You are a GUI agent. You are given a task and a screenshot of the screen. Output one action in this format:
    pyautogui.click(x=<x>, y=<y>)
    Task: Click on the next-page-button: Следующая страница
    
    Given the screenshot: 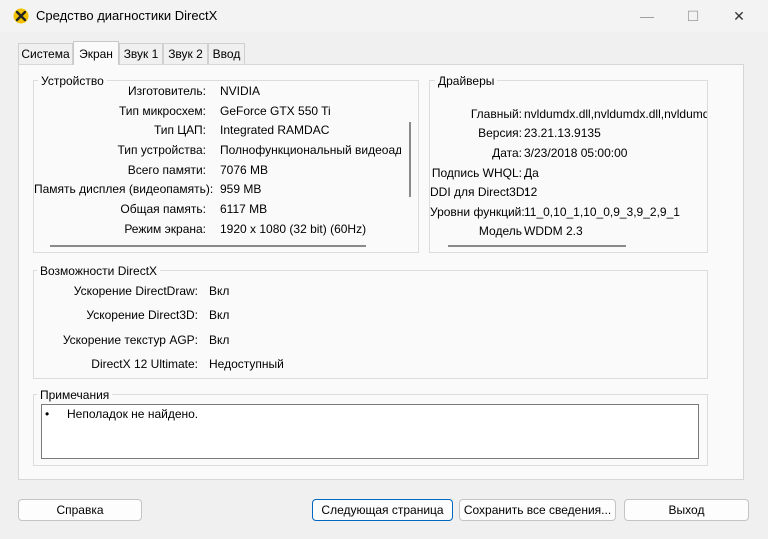 What is the action you would take?
    pyautogui.click(x=382, y=510)
    